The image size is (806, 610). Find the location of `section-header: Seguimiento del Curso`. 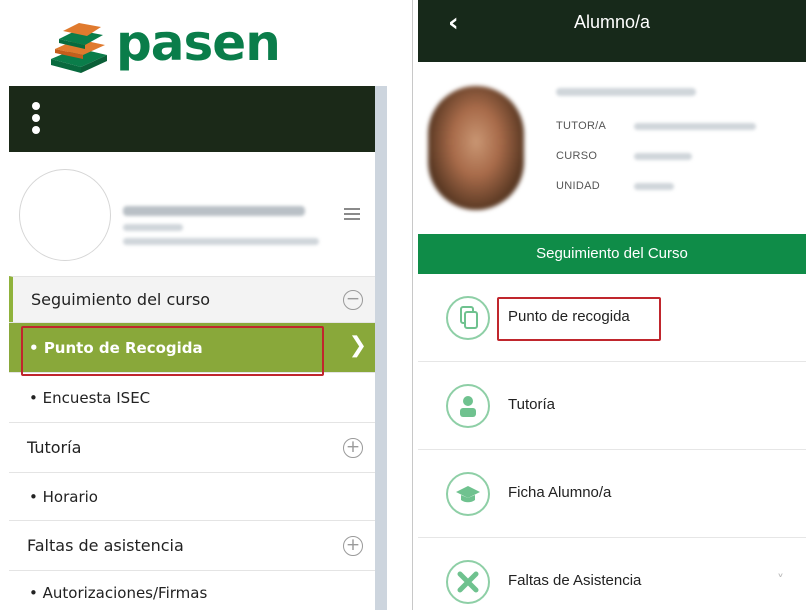

section-header: Seguimiento del Curso is located at coordinates (612, 254).